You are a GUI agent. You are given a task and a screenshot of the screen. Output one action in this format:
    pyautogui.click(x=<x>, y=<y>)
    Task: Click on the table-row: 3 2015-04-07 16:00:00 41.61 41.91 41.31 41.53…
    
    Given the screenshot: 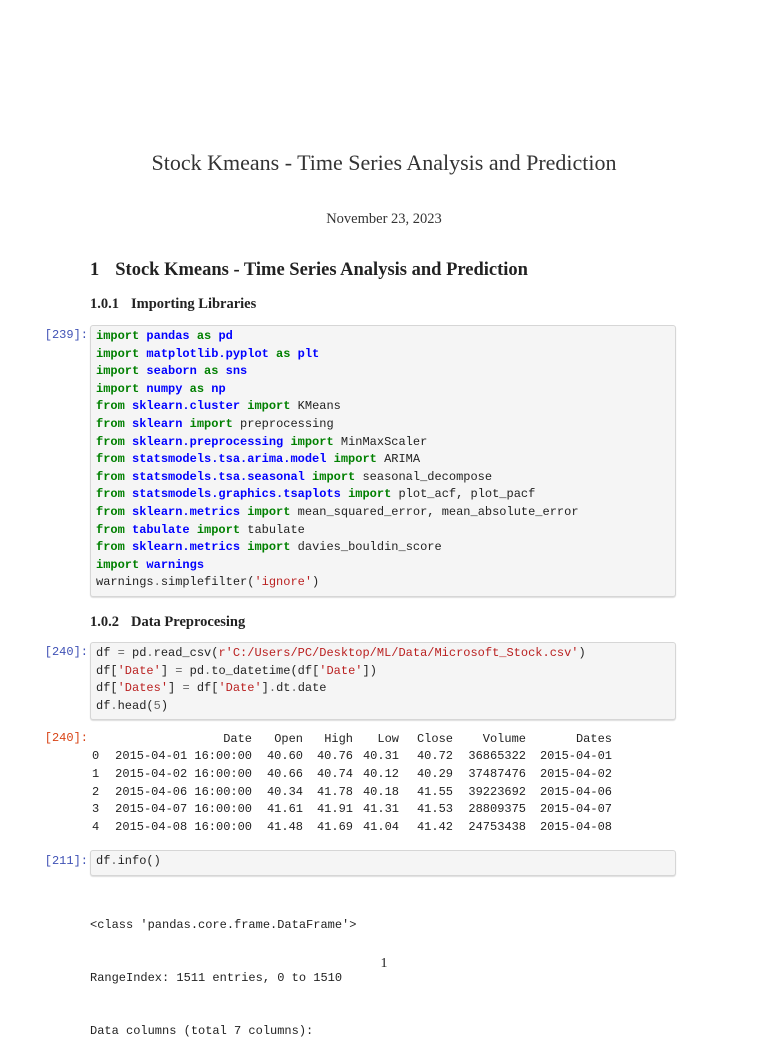 What is the action you would take?
    pyautogui.click(x=352, y=809)
    